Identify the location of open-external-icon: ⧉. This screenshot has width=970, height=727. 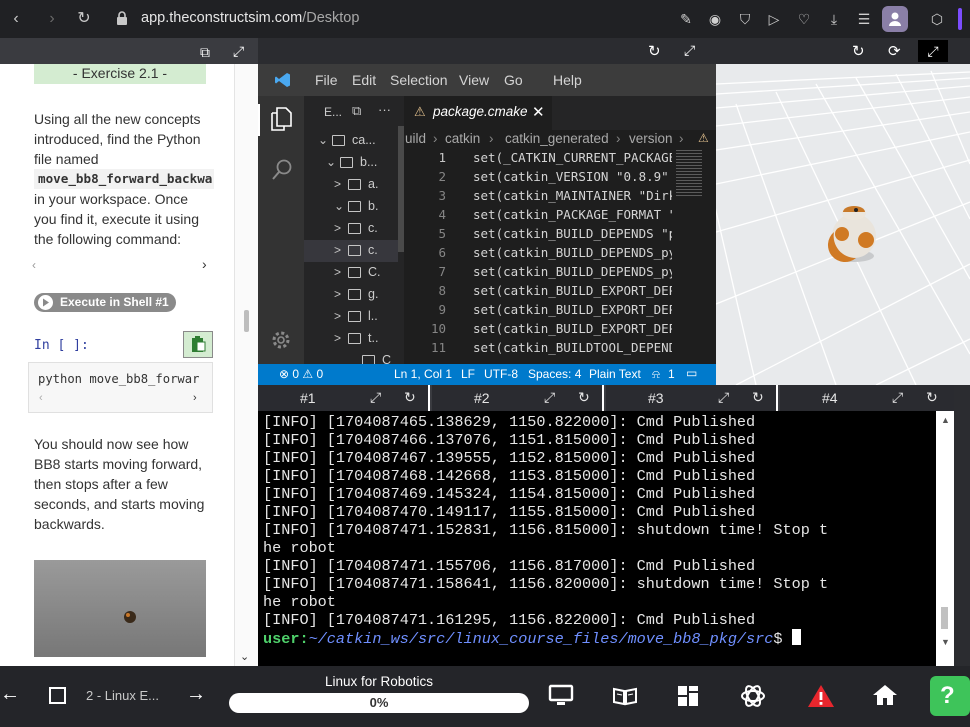
(205, 52).